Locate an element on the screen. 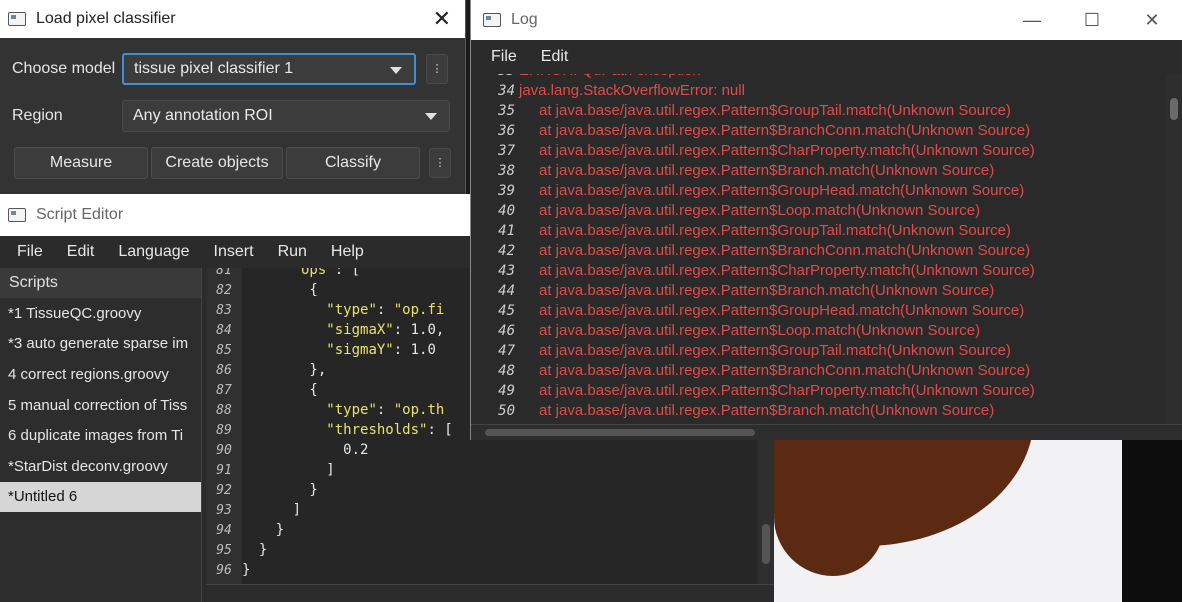  log-line-number: 37 is located at coordinates (506, 151).